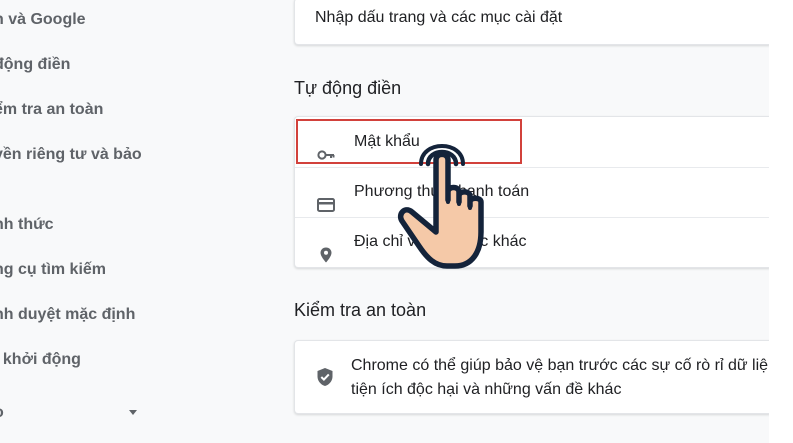 This screenshot has height=443, width=793. I want to click on import-bookmarks-card: Nhập dấu trang và các mục cài đặt, so click(532, 22).